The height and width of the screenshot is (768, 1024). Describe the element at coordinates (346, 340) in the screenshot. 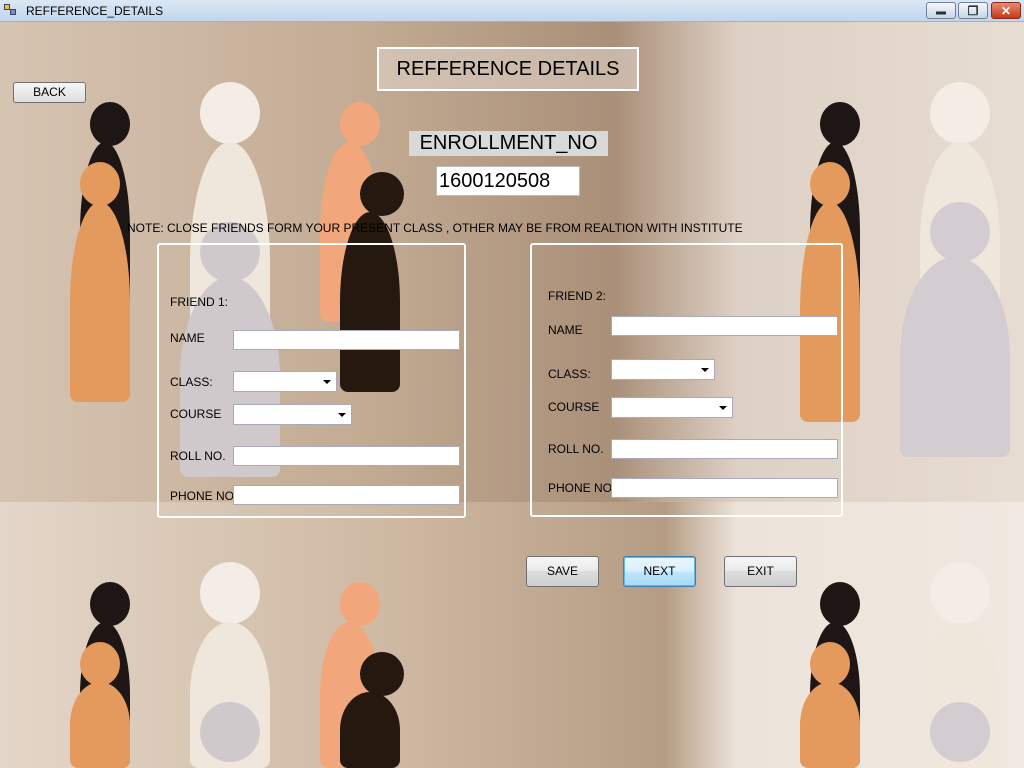

I see `friend1-name-input` at that location.